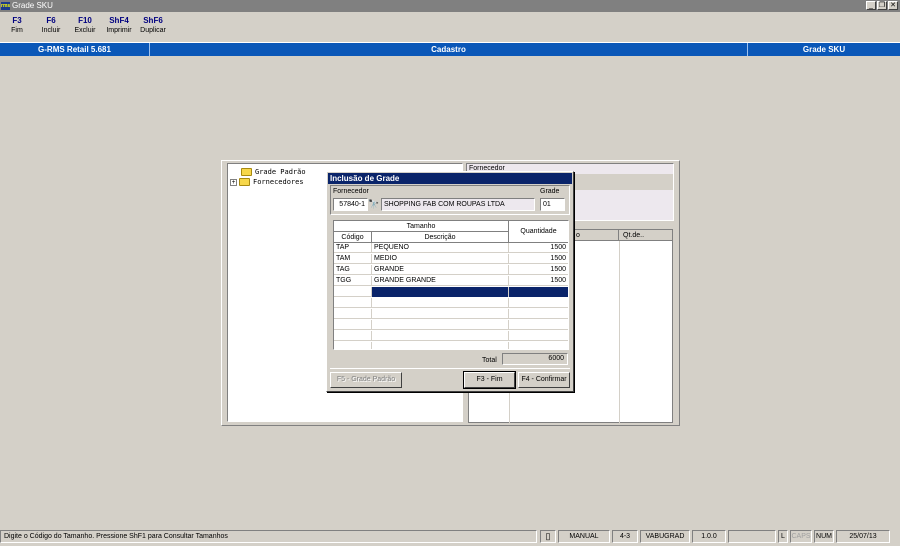 The image size is (900, 546). Describe the element at coordinates (75, 49) in the screenshot. I see `product-name: G-RMS Retail 5.681` at that location.